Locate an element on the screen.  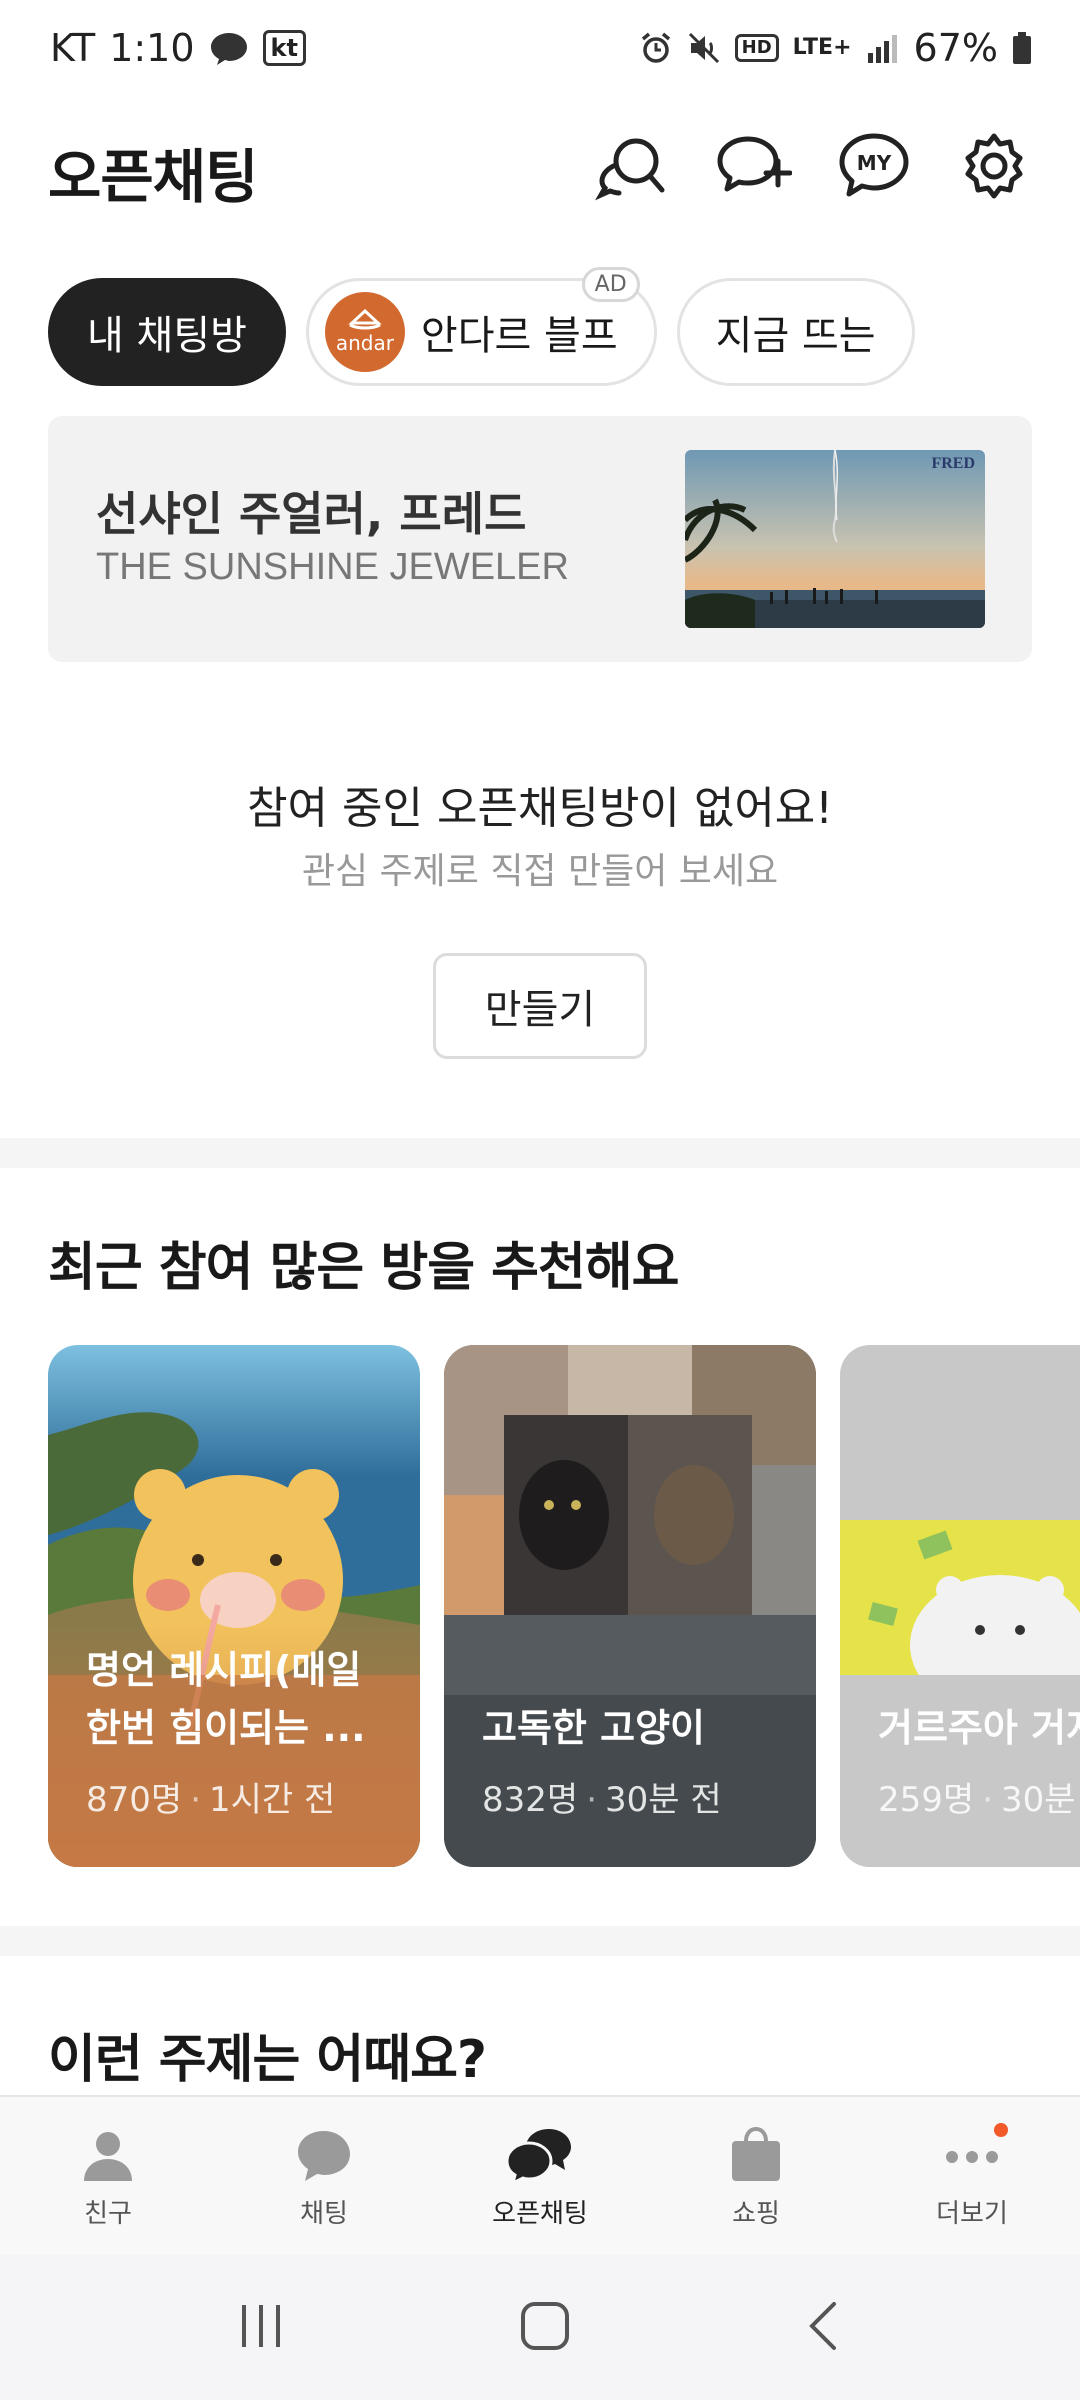
chip-my-rooms: 내 채팅방 is located at coordinates (167, 332).